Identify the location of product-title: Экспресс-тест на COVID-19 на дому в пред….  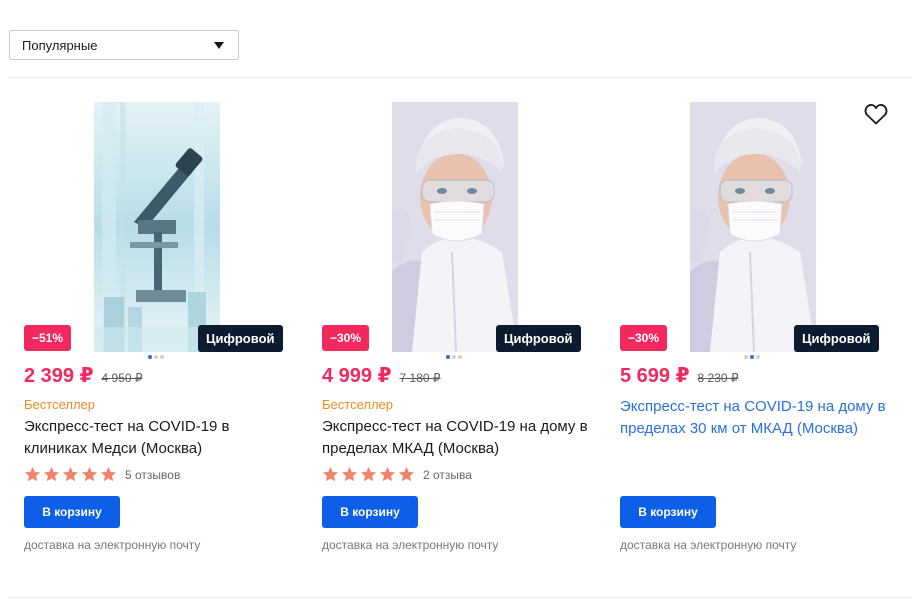
(457, 438).